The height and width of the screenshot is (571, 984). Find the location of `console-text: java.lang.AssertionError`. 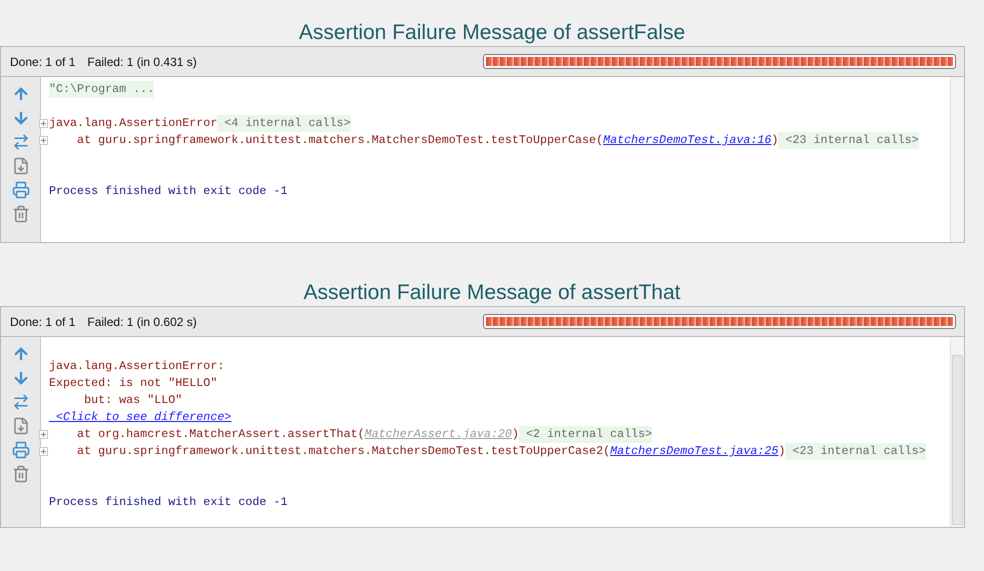

console-text: java.lang.AssertionError is located at coordinates (133, 123).